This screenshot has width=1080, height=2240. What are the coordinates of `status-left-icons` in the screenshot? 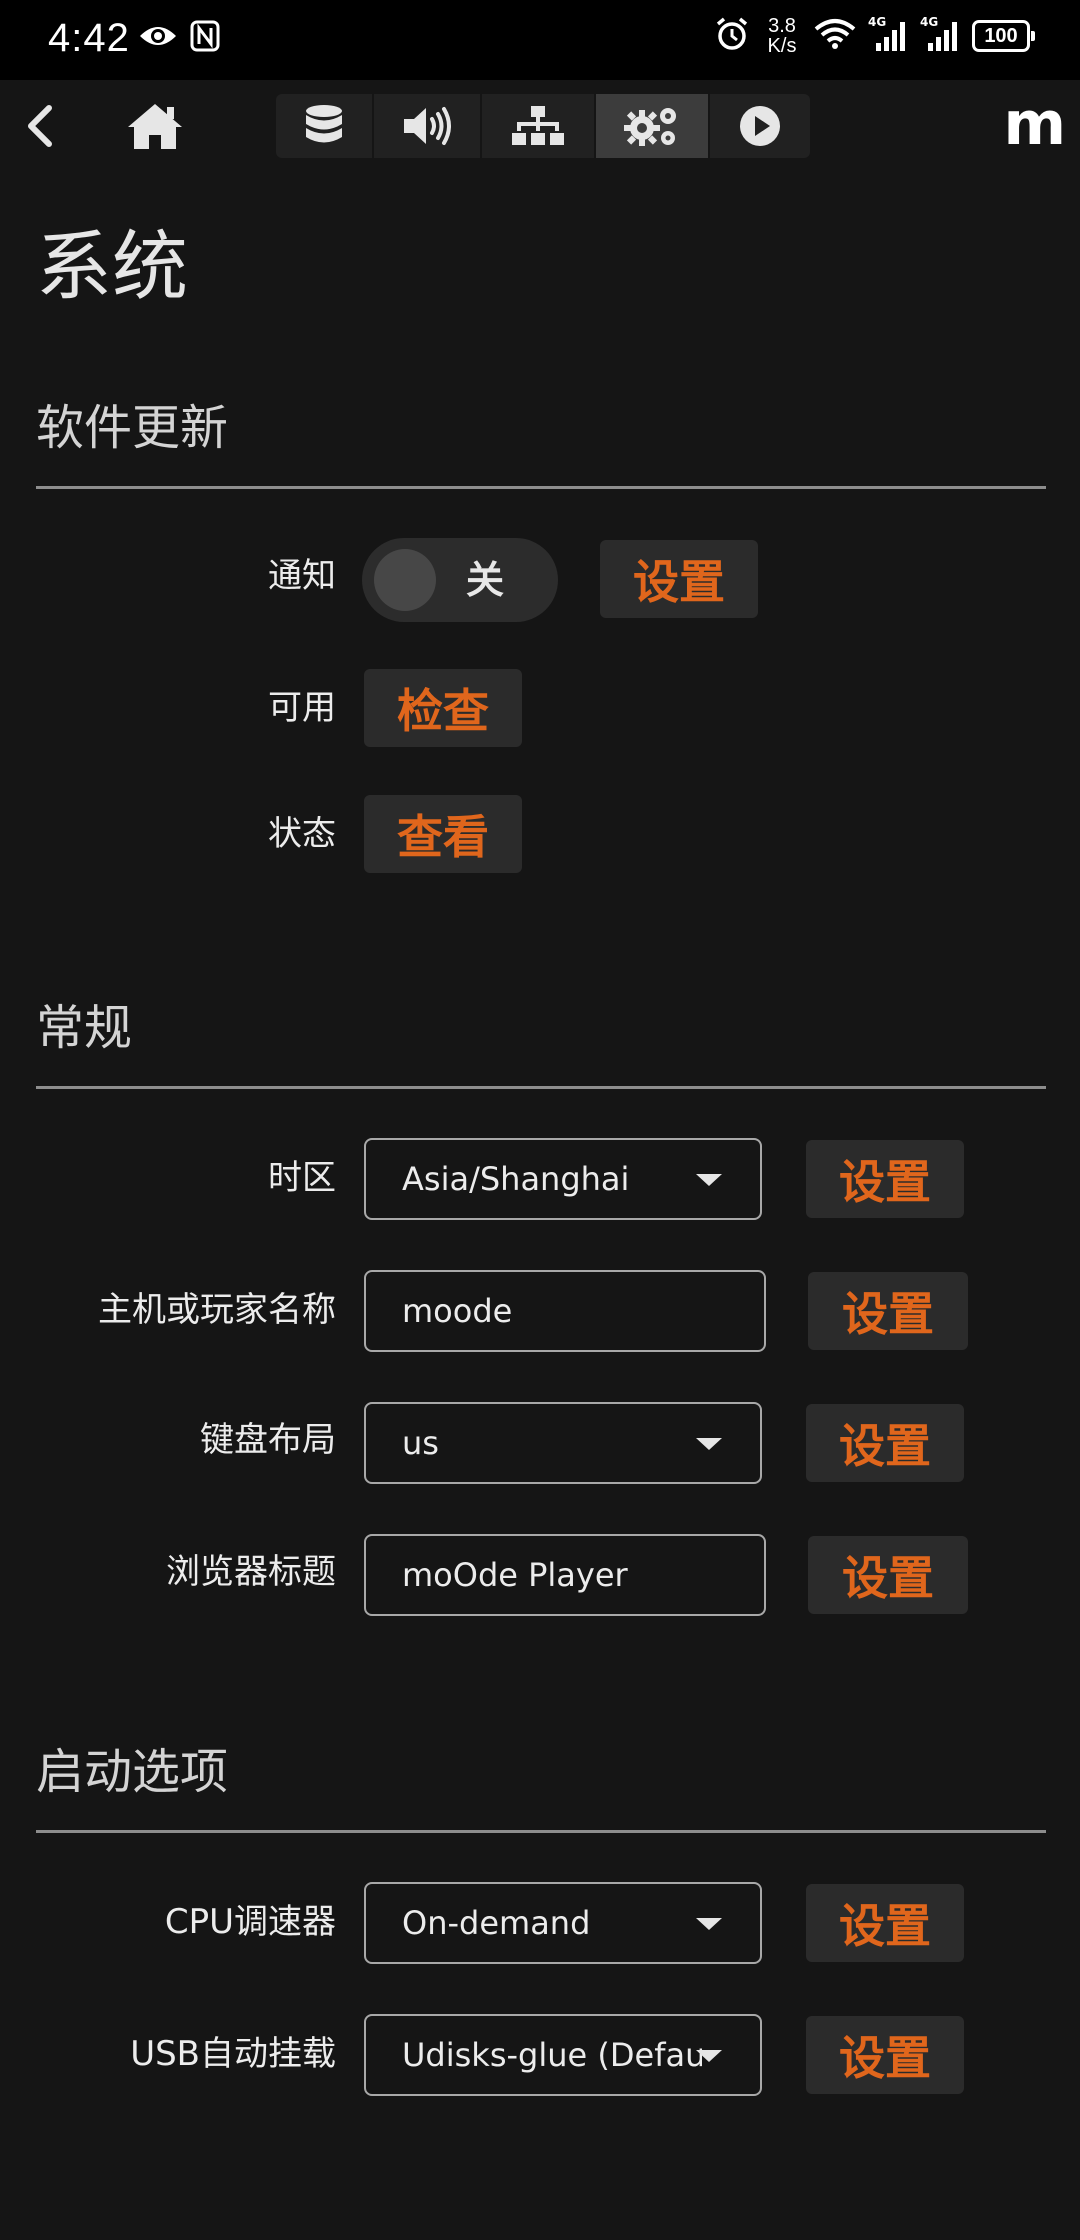 It's located at (179, 38).